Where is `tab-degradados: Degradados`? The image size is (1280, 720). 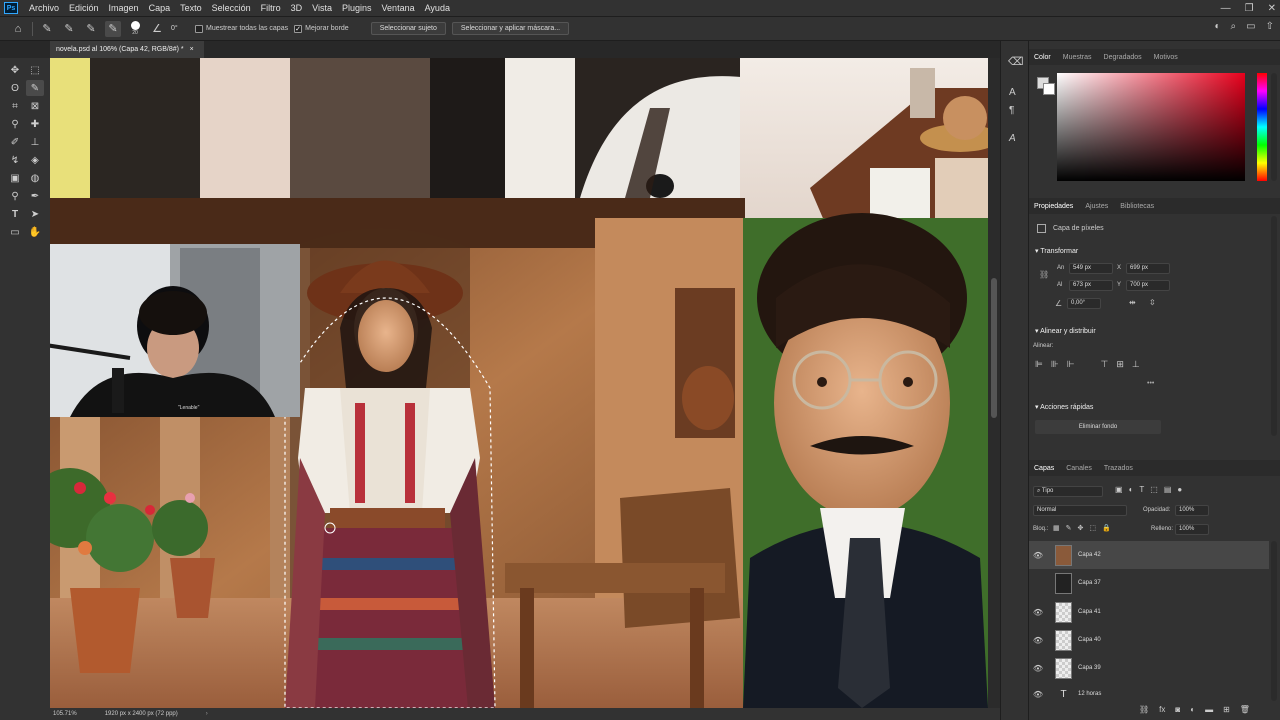 tab-degradados: Degradados is located at coordinates (1123, 57).